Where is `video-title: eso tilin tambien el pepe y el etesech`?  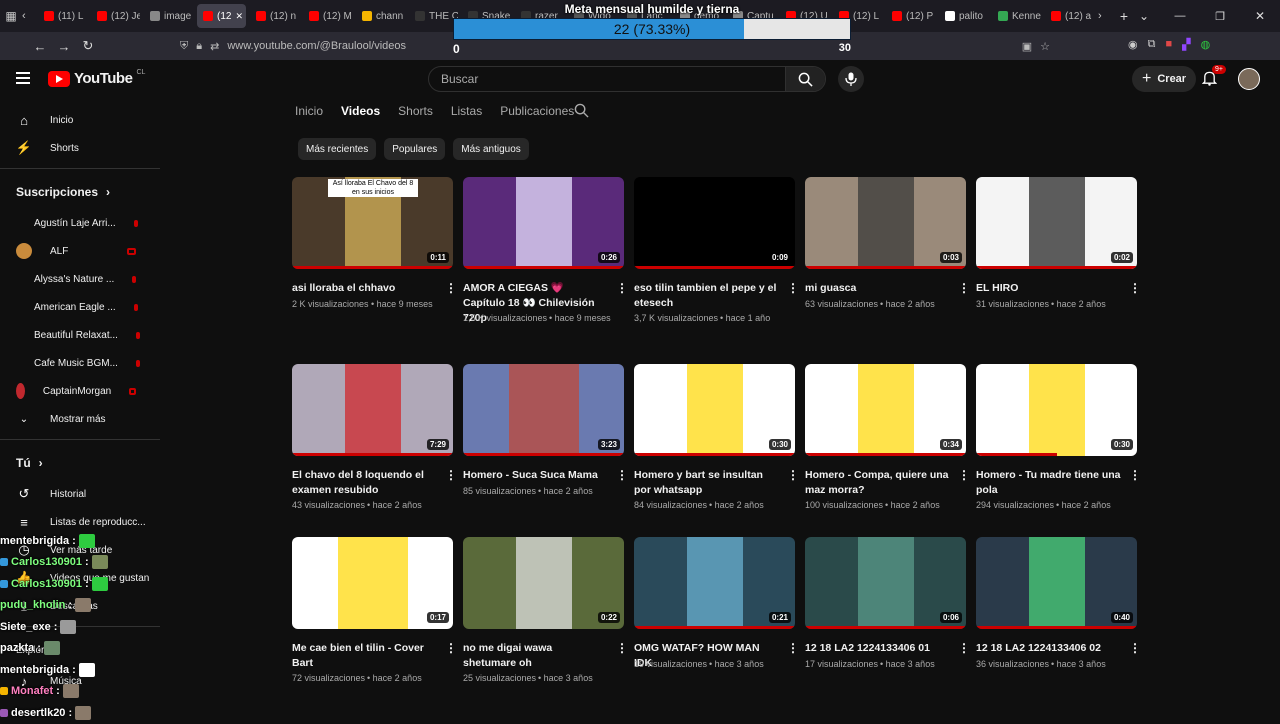 video-title: eso tilin tambien el pepe y el etesech is located at coordinates (706, 296).